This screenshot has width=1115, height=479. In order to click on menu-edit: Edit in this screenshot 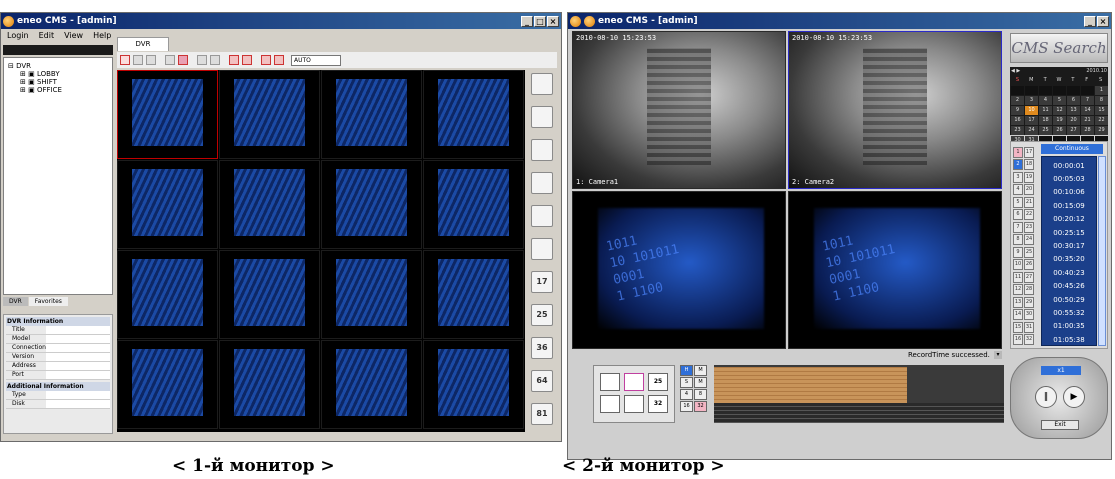, I will do `click(47, 35)`.